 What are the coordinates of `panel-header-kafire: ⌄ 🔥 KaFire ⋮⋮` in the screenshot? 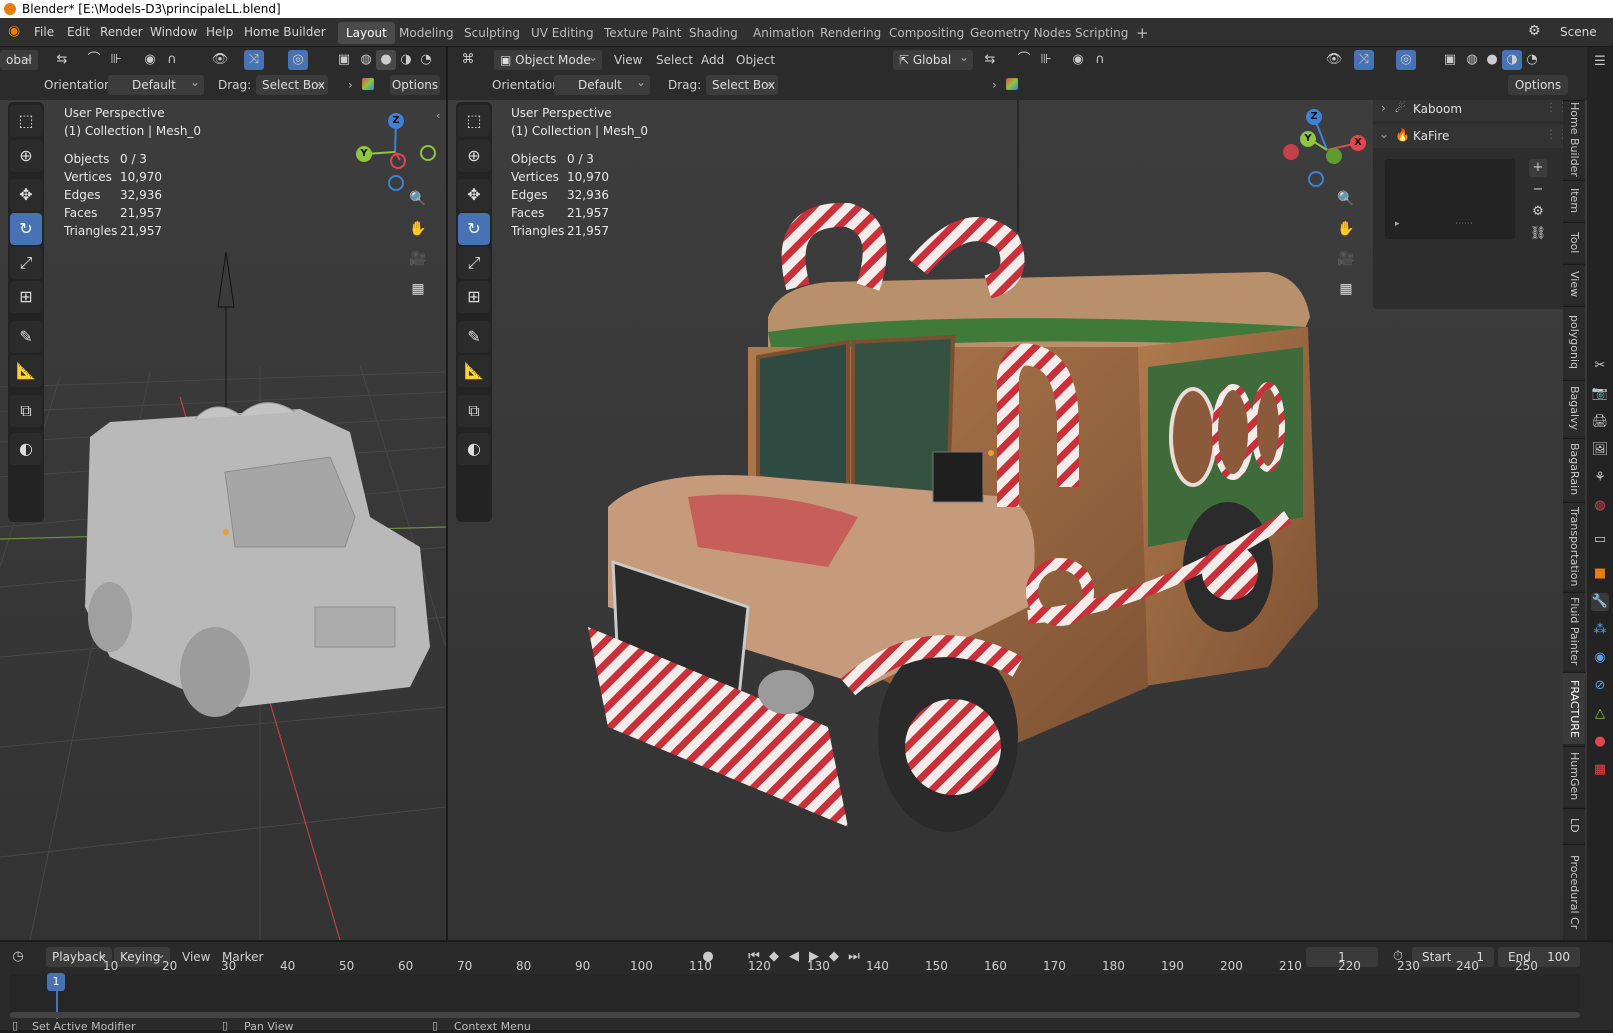 It's located at (1471, 136).